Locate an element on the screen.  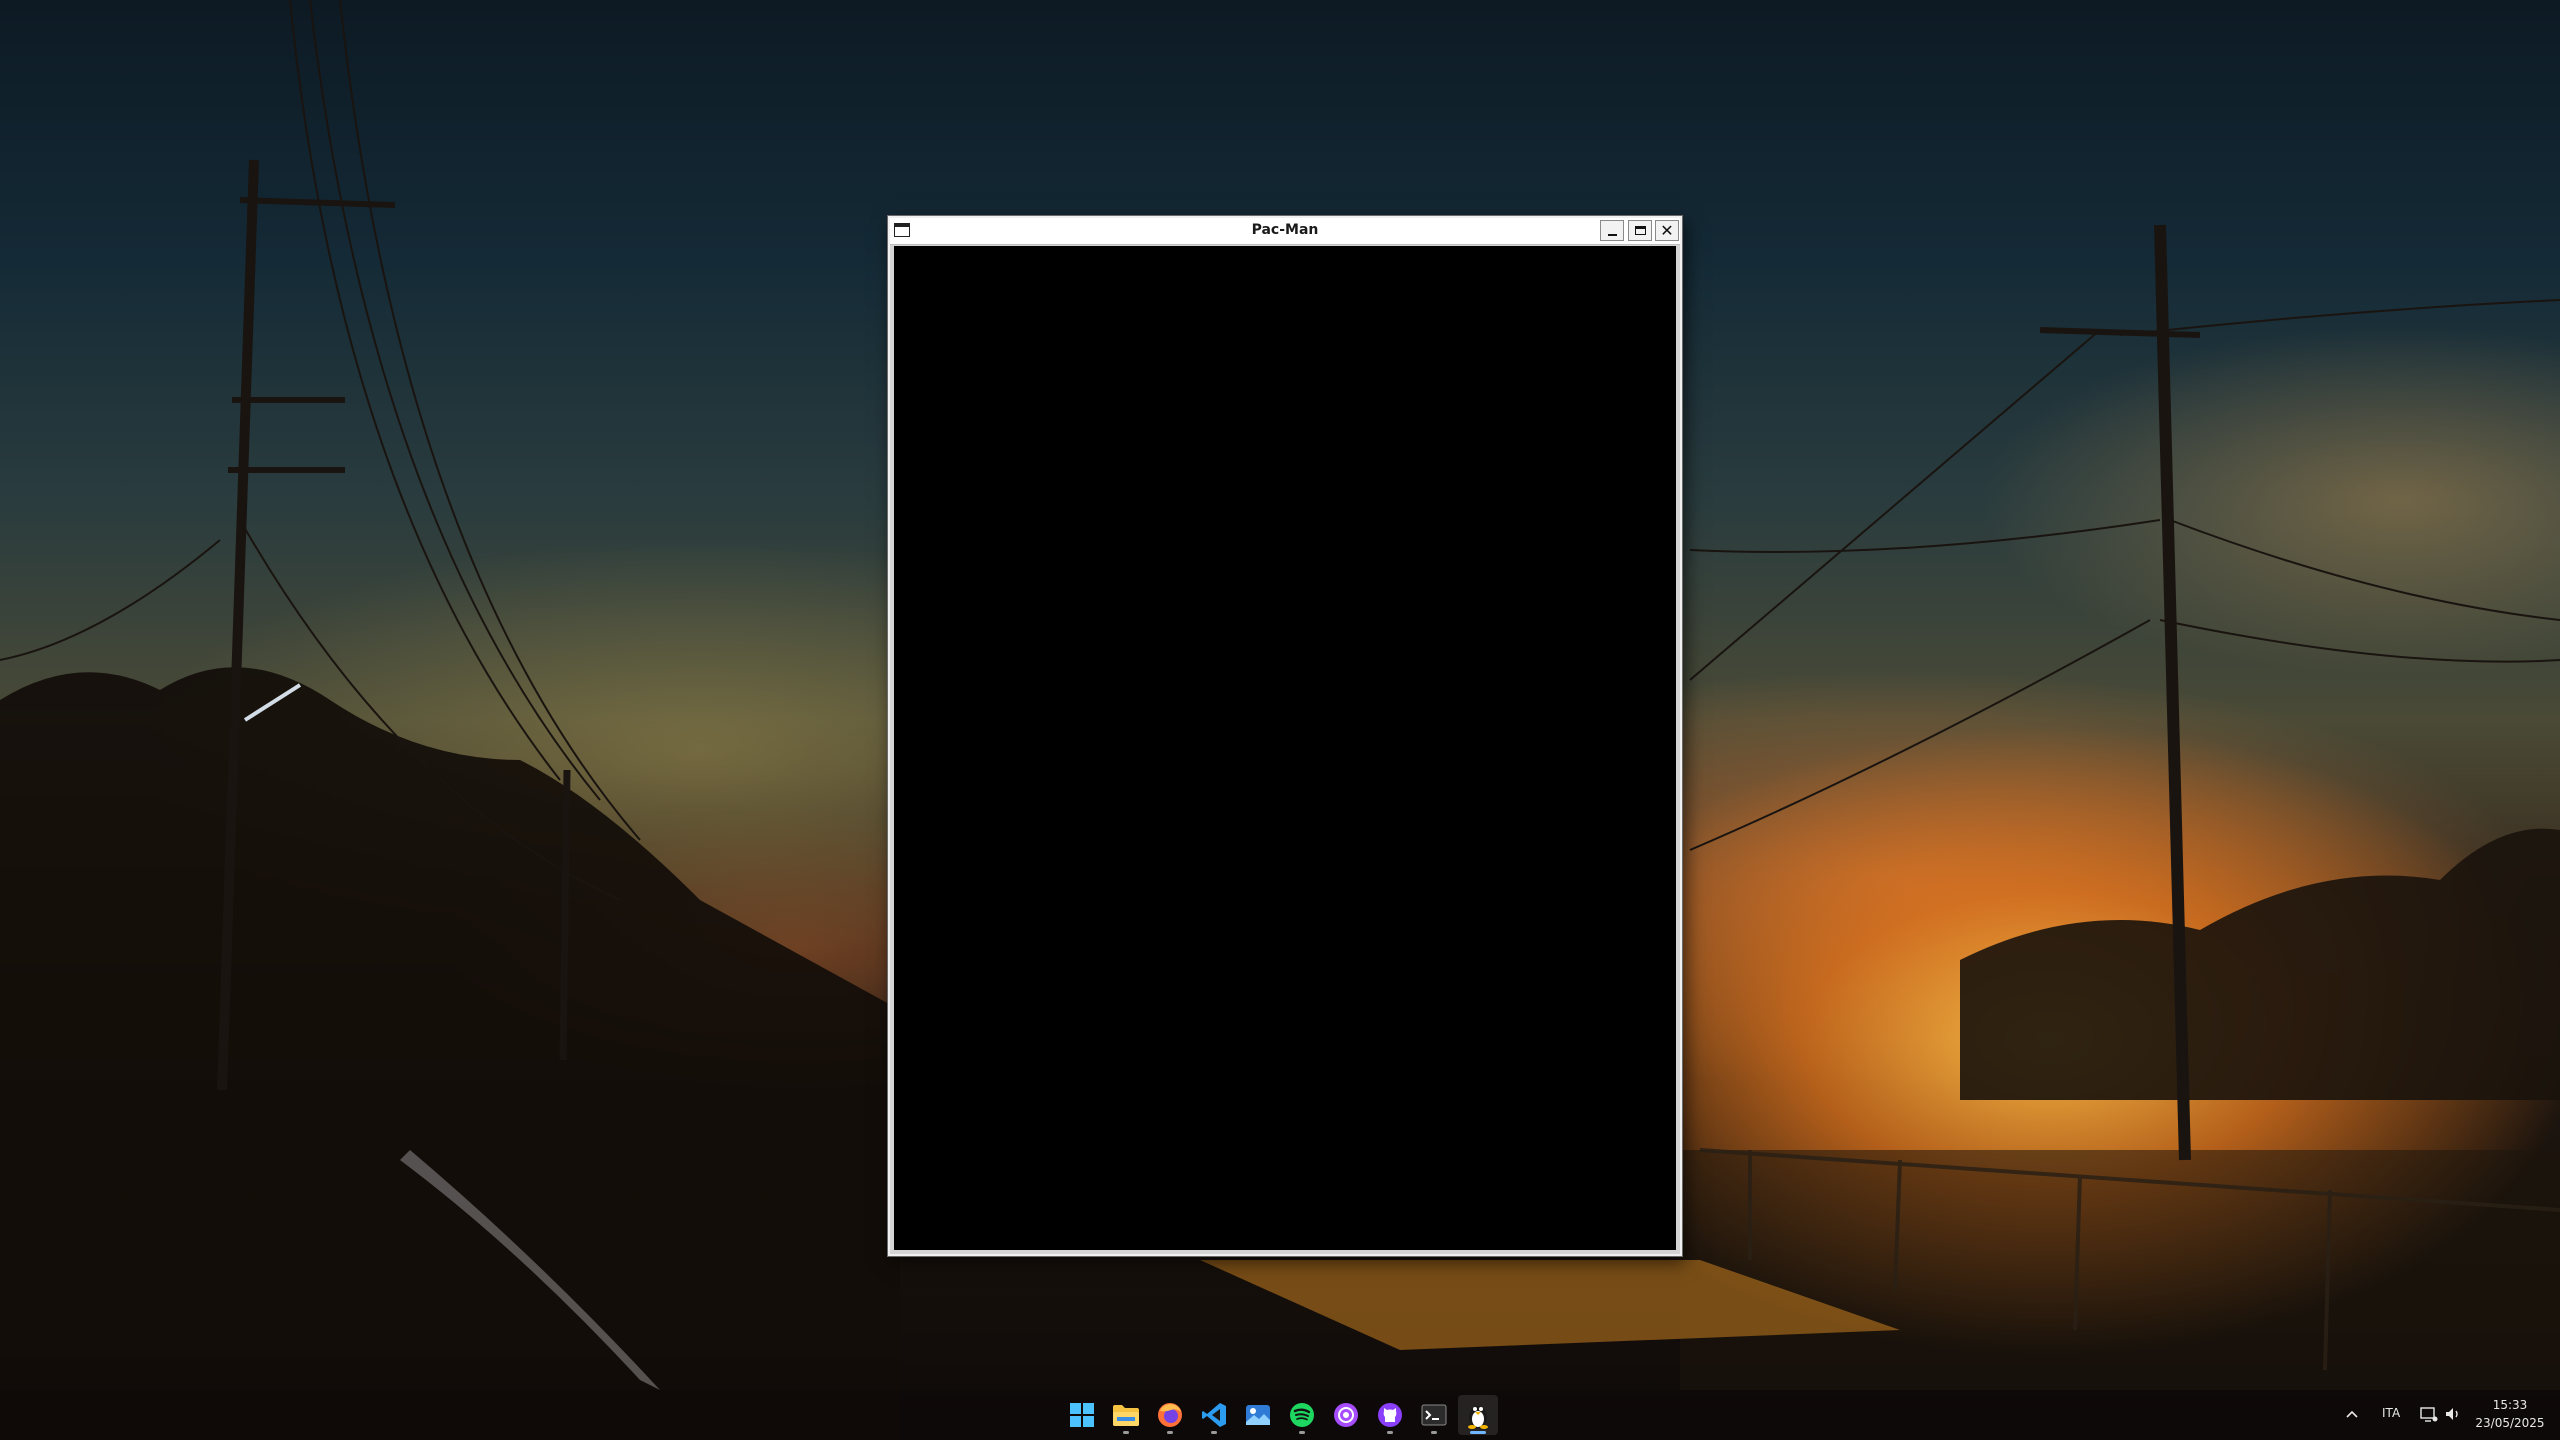
window-title: Pac-Man is located at coordinates (1285, 230).